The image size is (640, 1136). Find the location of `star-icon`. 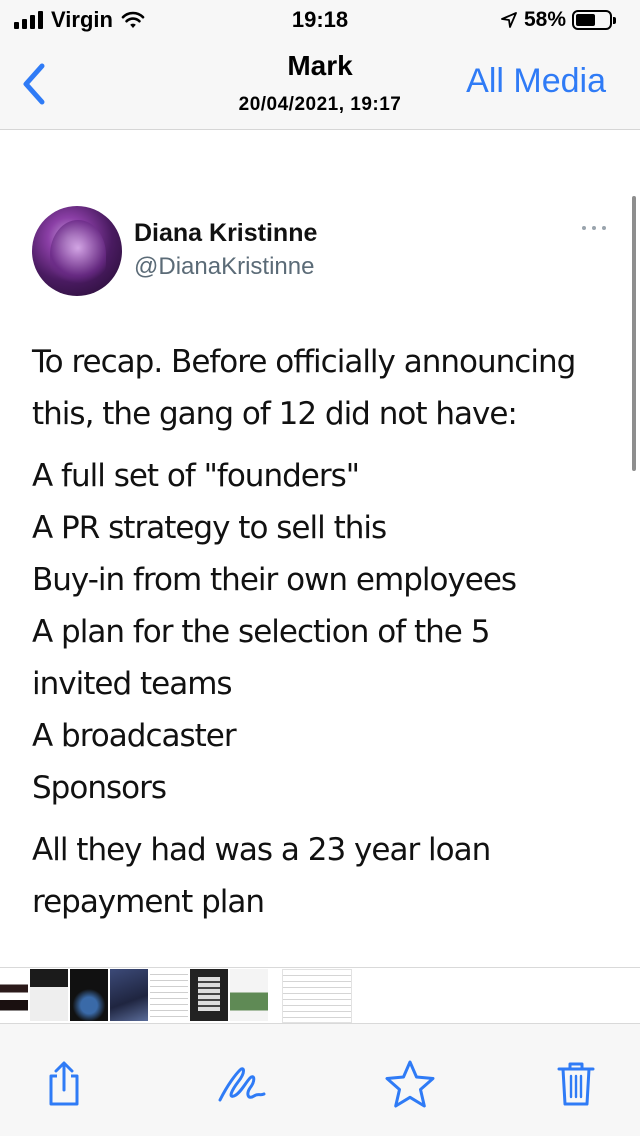

star-icon is located at coordinates (410, 1084).